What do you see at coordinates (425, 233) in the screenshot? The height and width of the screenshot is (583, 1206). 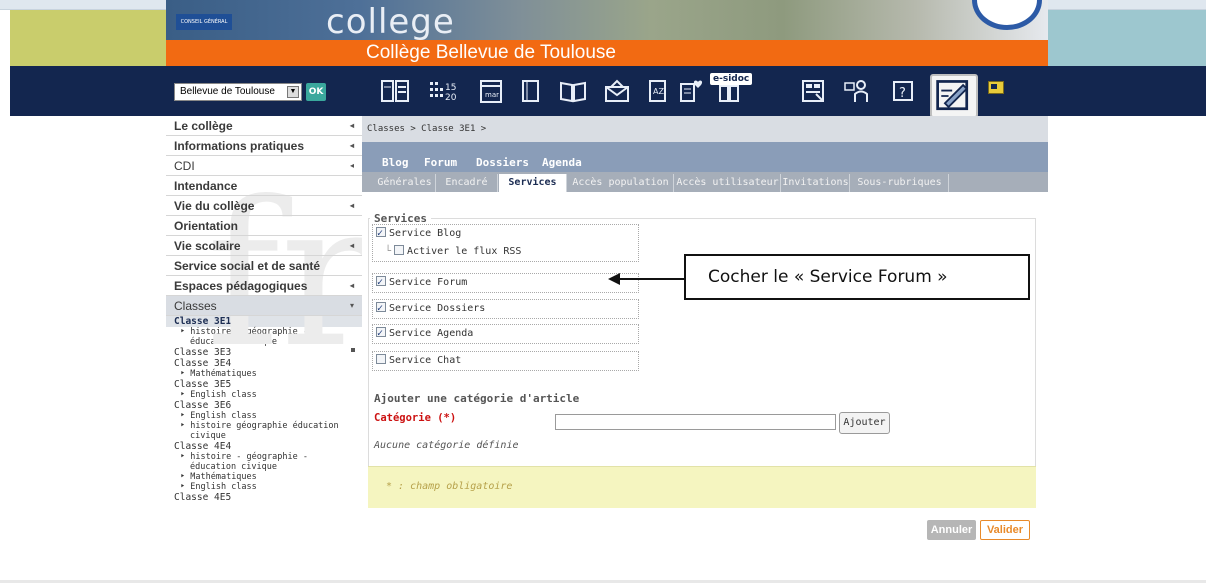 I see `service-blog-label: Service Blog` at bounding box center [425, 233].